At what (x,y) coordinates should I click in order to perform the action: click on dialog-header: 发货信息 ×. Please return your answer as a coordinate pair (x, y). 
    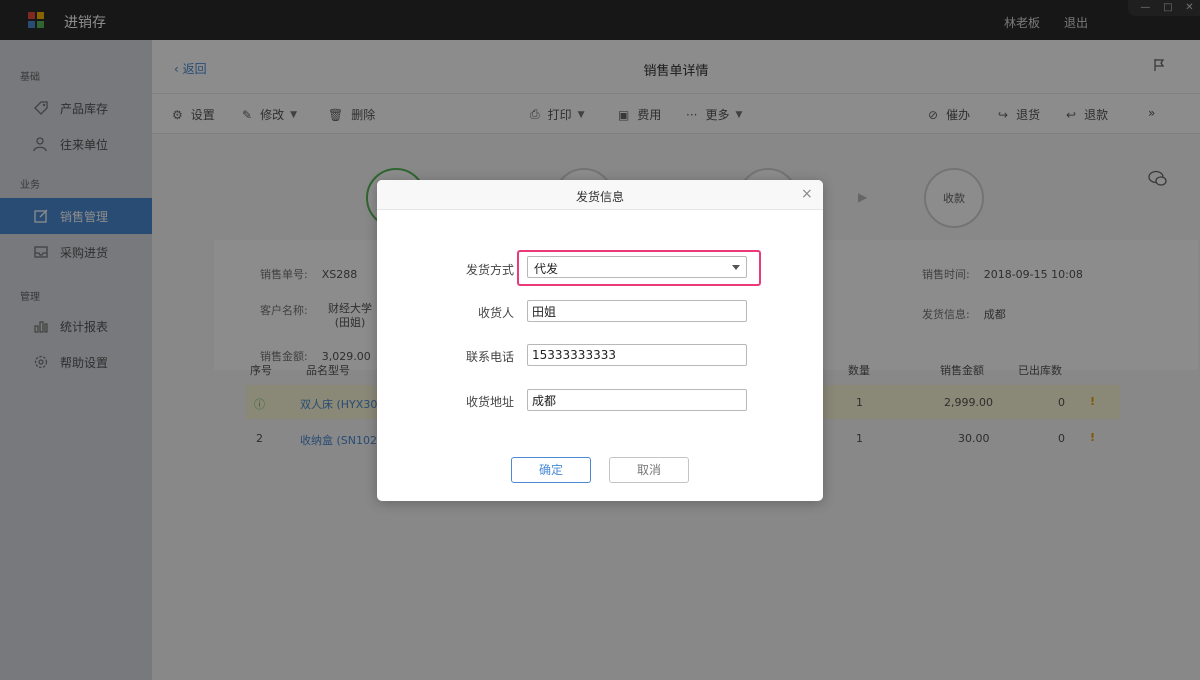
    Looking at the image, I should click on (600, 195).